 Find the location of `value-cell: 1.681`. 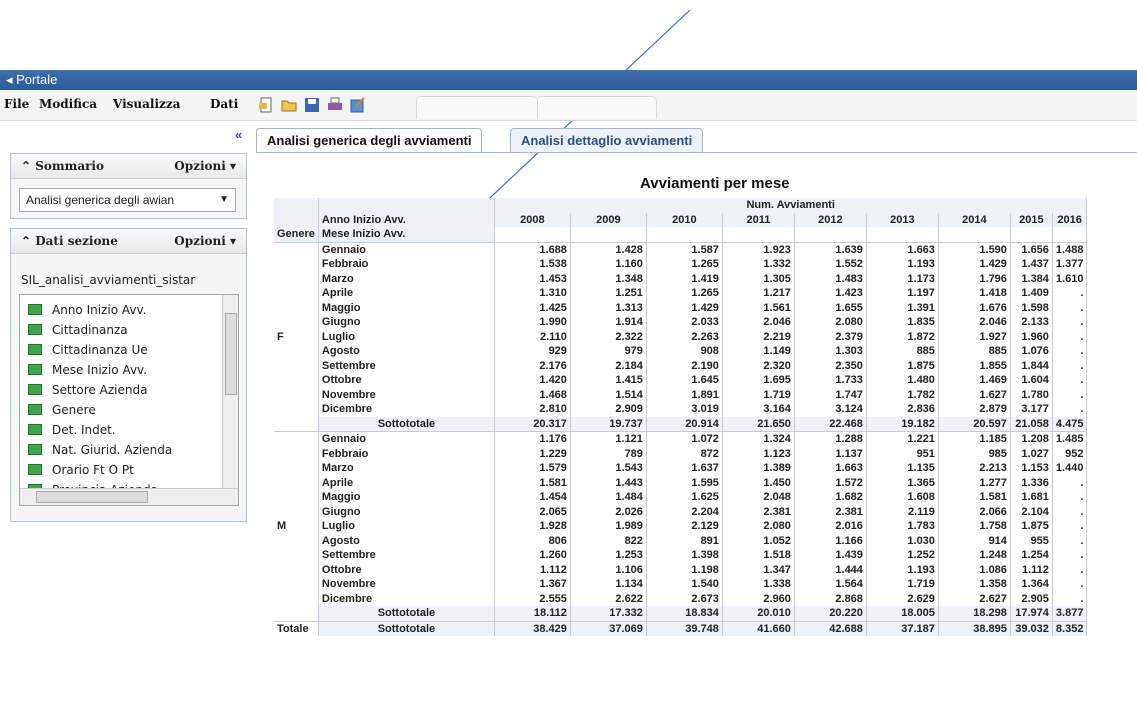

value-cell: 1.681 is located at coordinates (1031, 497).